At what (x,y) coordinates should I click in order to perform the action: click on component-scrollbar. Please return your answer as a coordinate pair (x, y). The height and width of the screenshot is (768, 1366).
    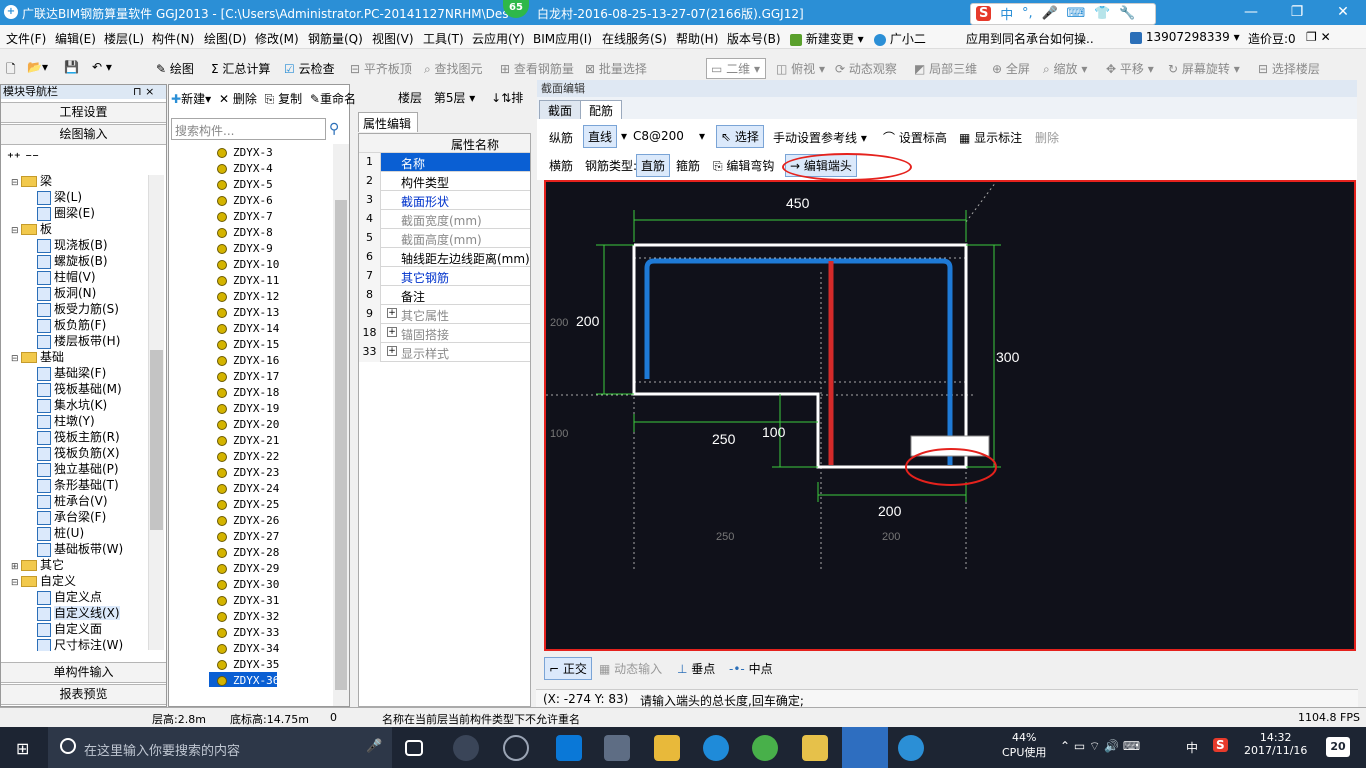
    Looking at the image, I should click on (341, 425).